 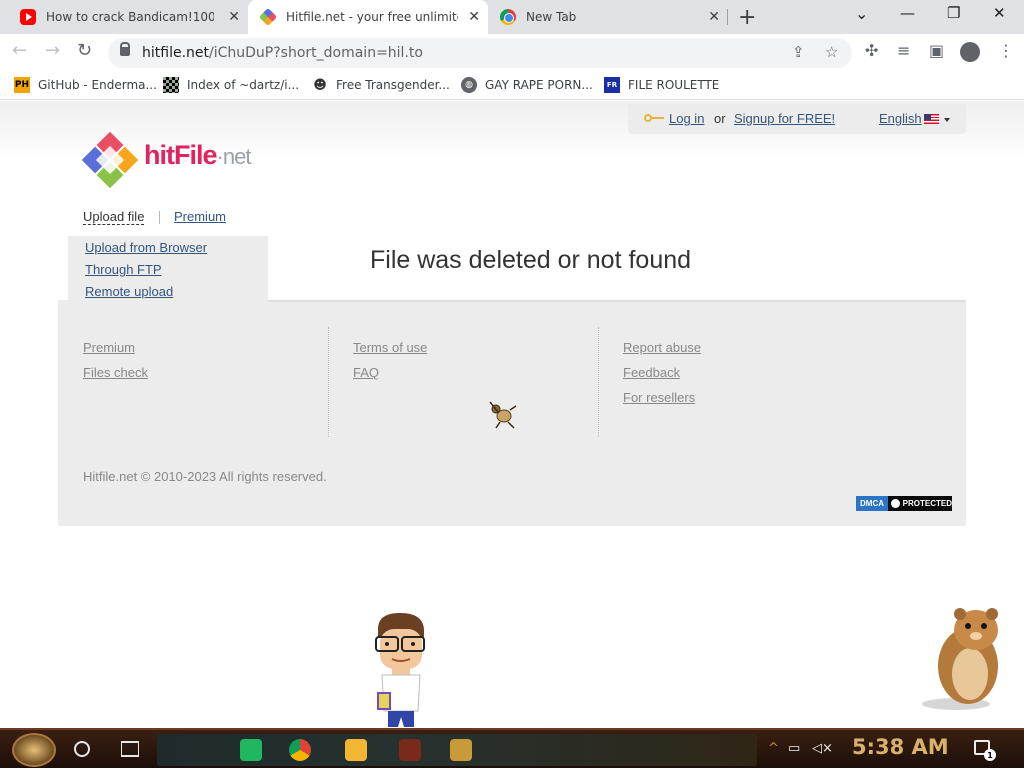 What do you see at coordinates (234, 156) in the screenshot?
I see `logo-text-net: ·net` at bounding box center [234, 156].